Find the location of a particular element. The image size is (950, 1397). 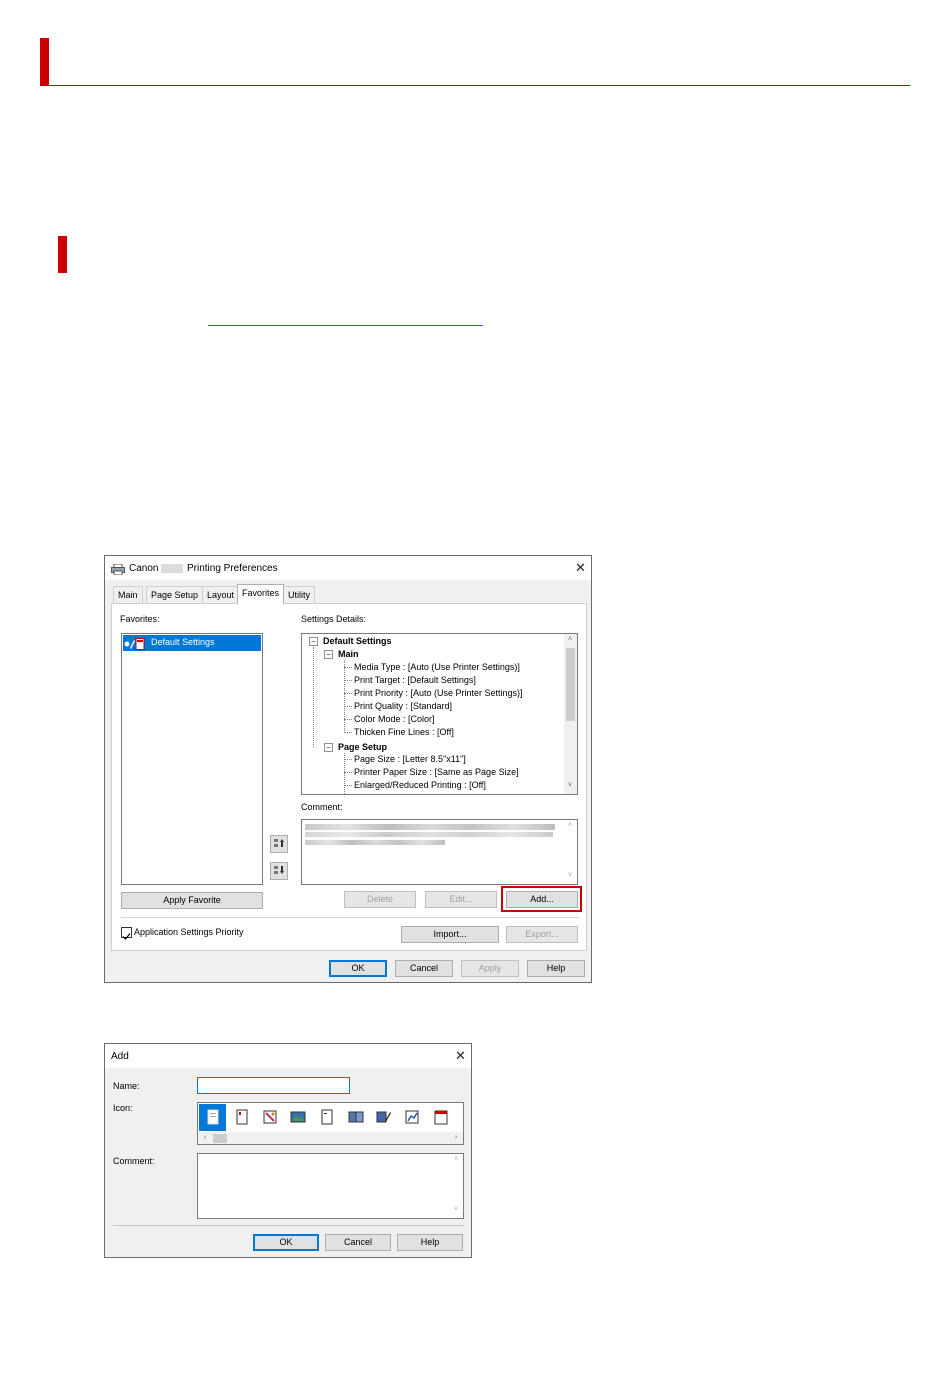

icon-picker-scrollbar: ‹ › is located at coordinates (330, 1138).